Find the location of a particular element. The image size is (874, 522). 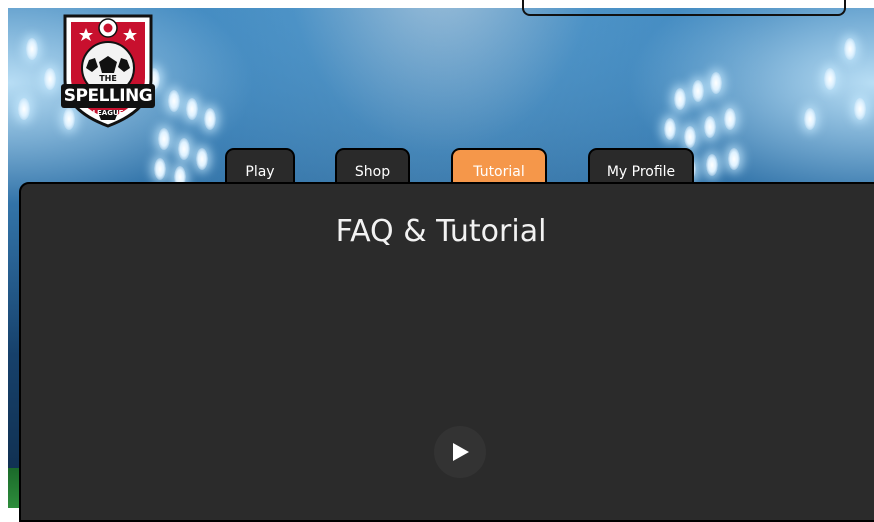

video-play-button is located at coordinates (460, 452).